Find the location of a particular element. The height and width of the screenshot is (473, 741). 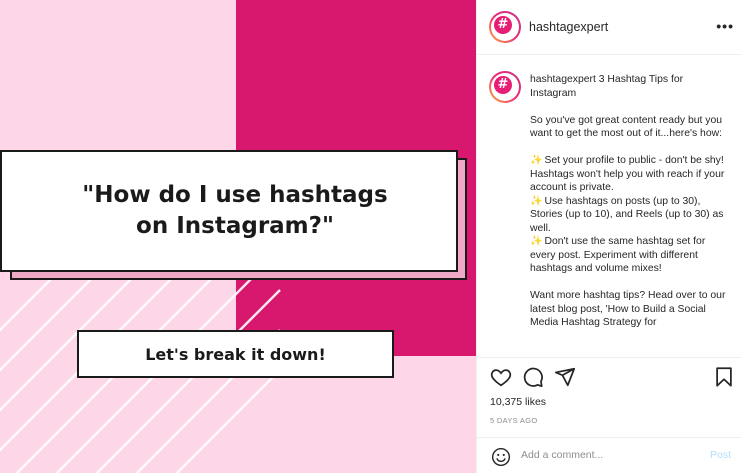

header-username: hashtagexpert is located at coordinates (568, 27).